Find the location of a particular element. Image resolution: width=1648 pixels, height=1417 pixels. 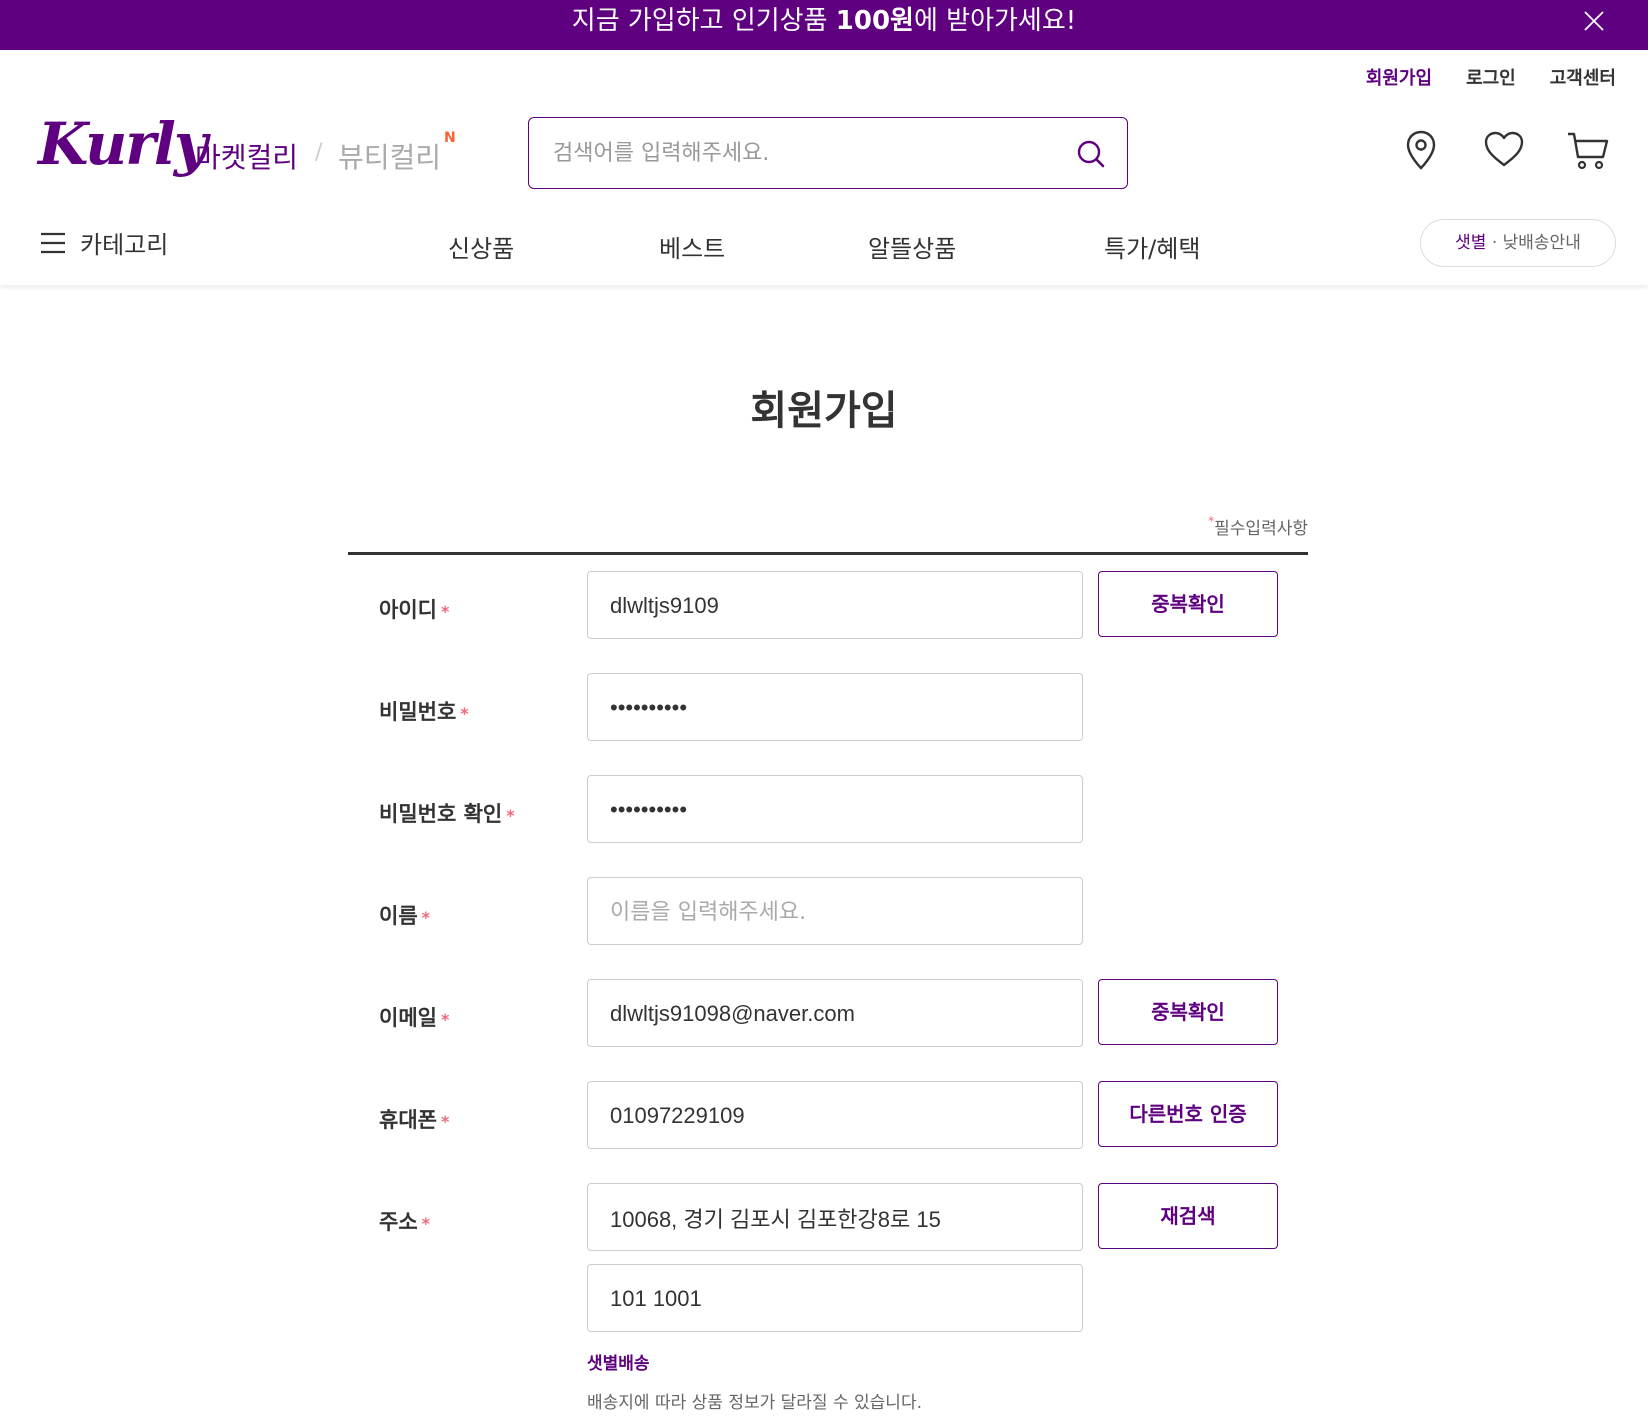

header-util-links: 회원가입 로그인 고객센터 is located at coordinates (1491, 77).